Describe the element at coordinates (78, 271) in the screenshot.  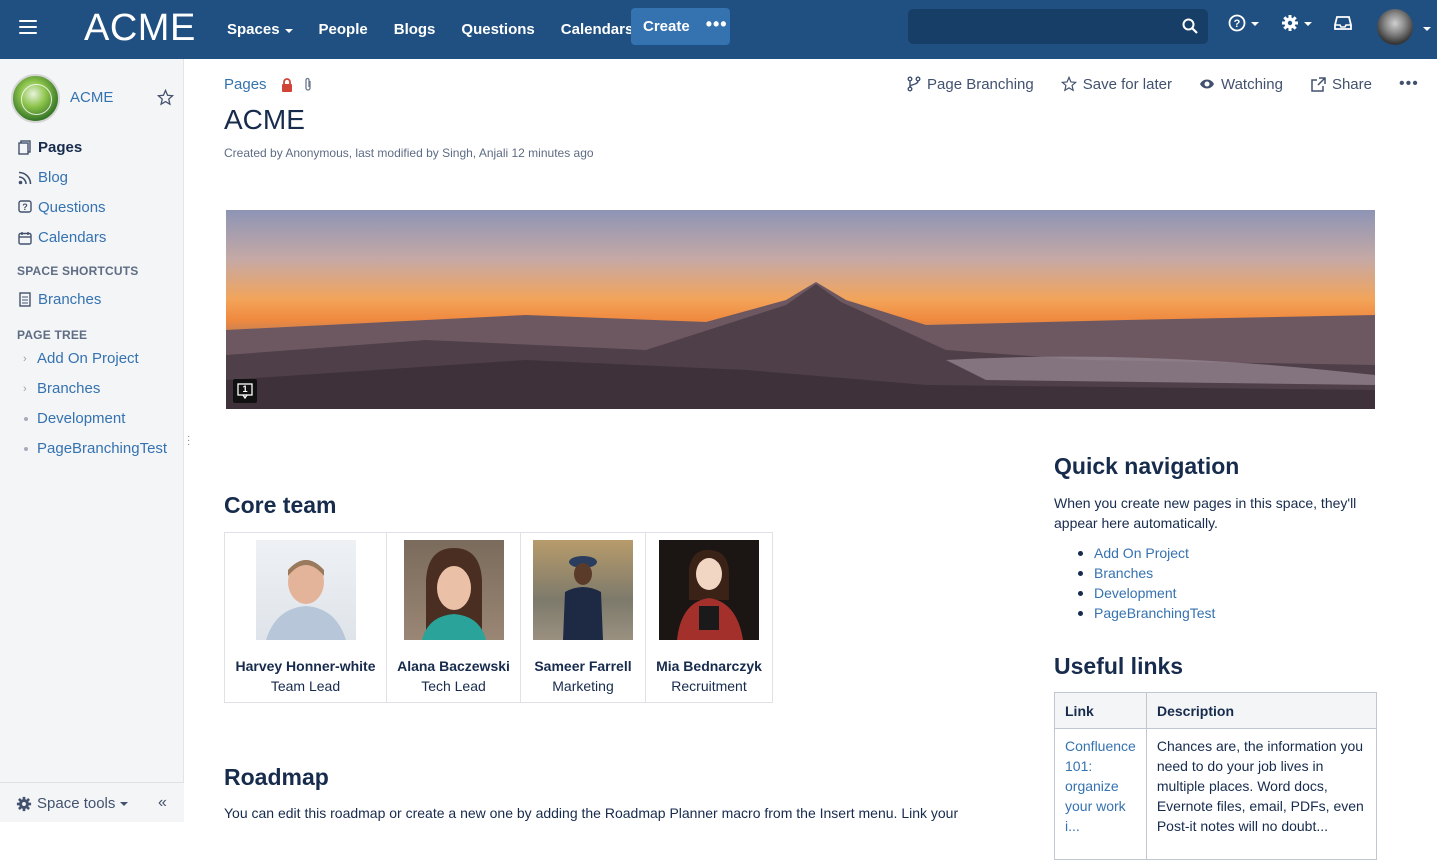
I see `space-shortcuts-heading: SPACE SHORTCUTS` at that location.